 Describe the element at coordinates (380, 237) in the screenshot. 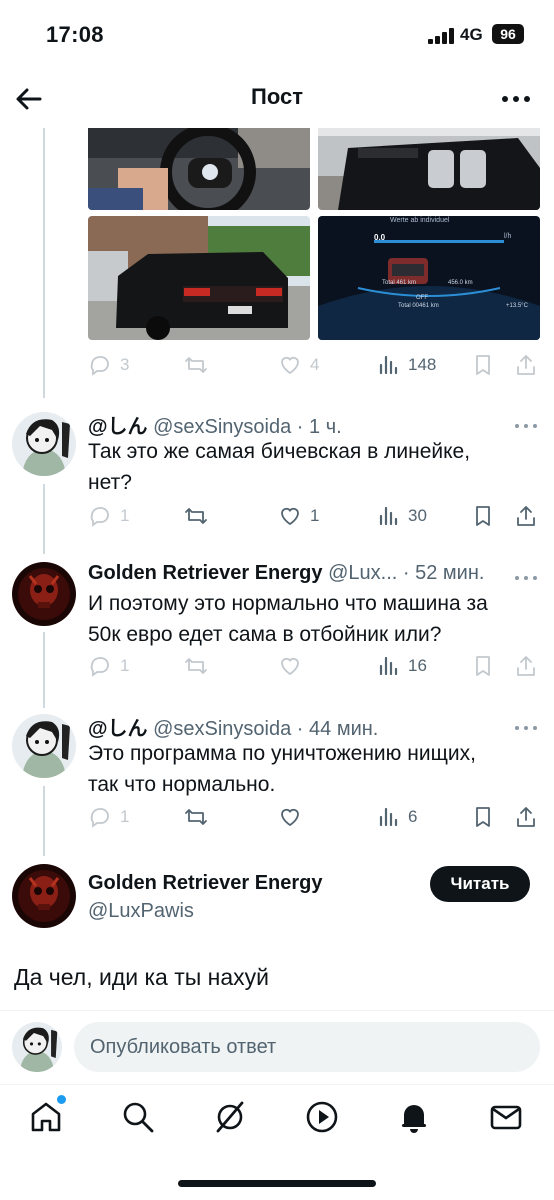

I see `dashboard-speed: 0.0` at that location.